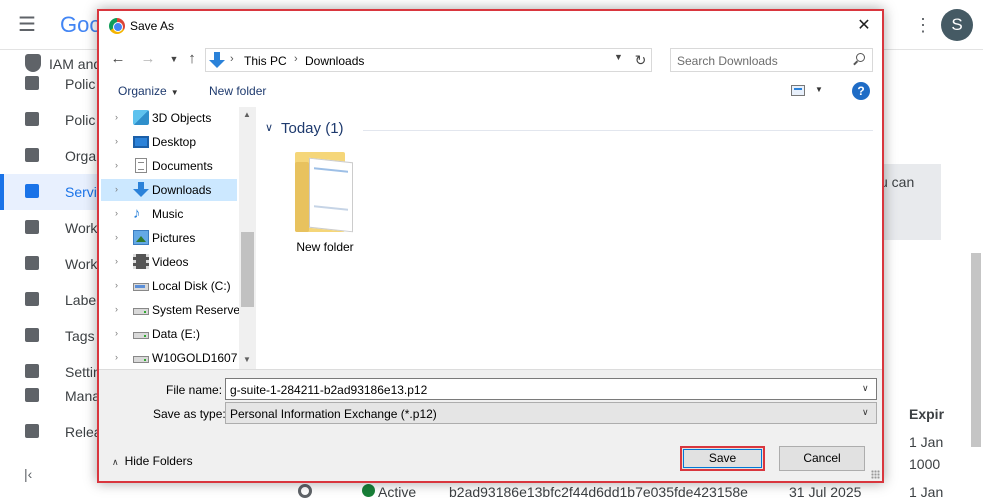 The height and width of the screenshot is (500, 983). I want to click on collapse-sidebar-icon: |‹, so click(28, 474).